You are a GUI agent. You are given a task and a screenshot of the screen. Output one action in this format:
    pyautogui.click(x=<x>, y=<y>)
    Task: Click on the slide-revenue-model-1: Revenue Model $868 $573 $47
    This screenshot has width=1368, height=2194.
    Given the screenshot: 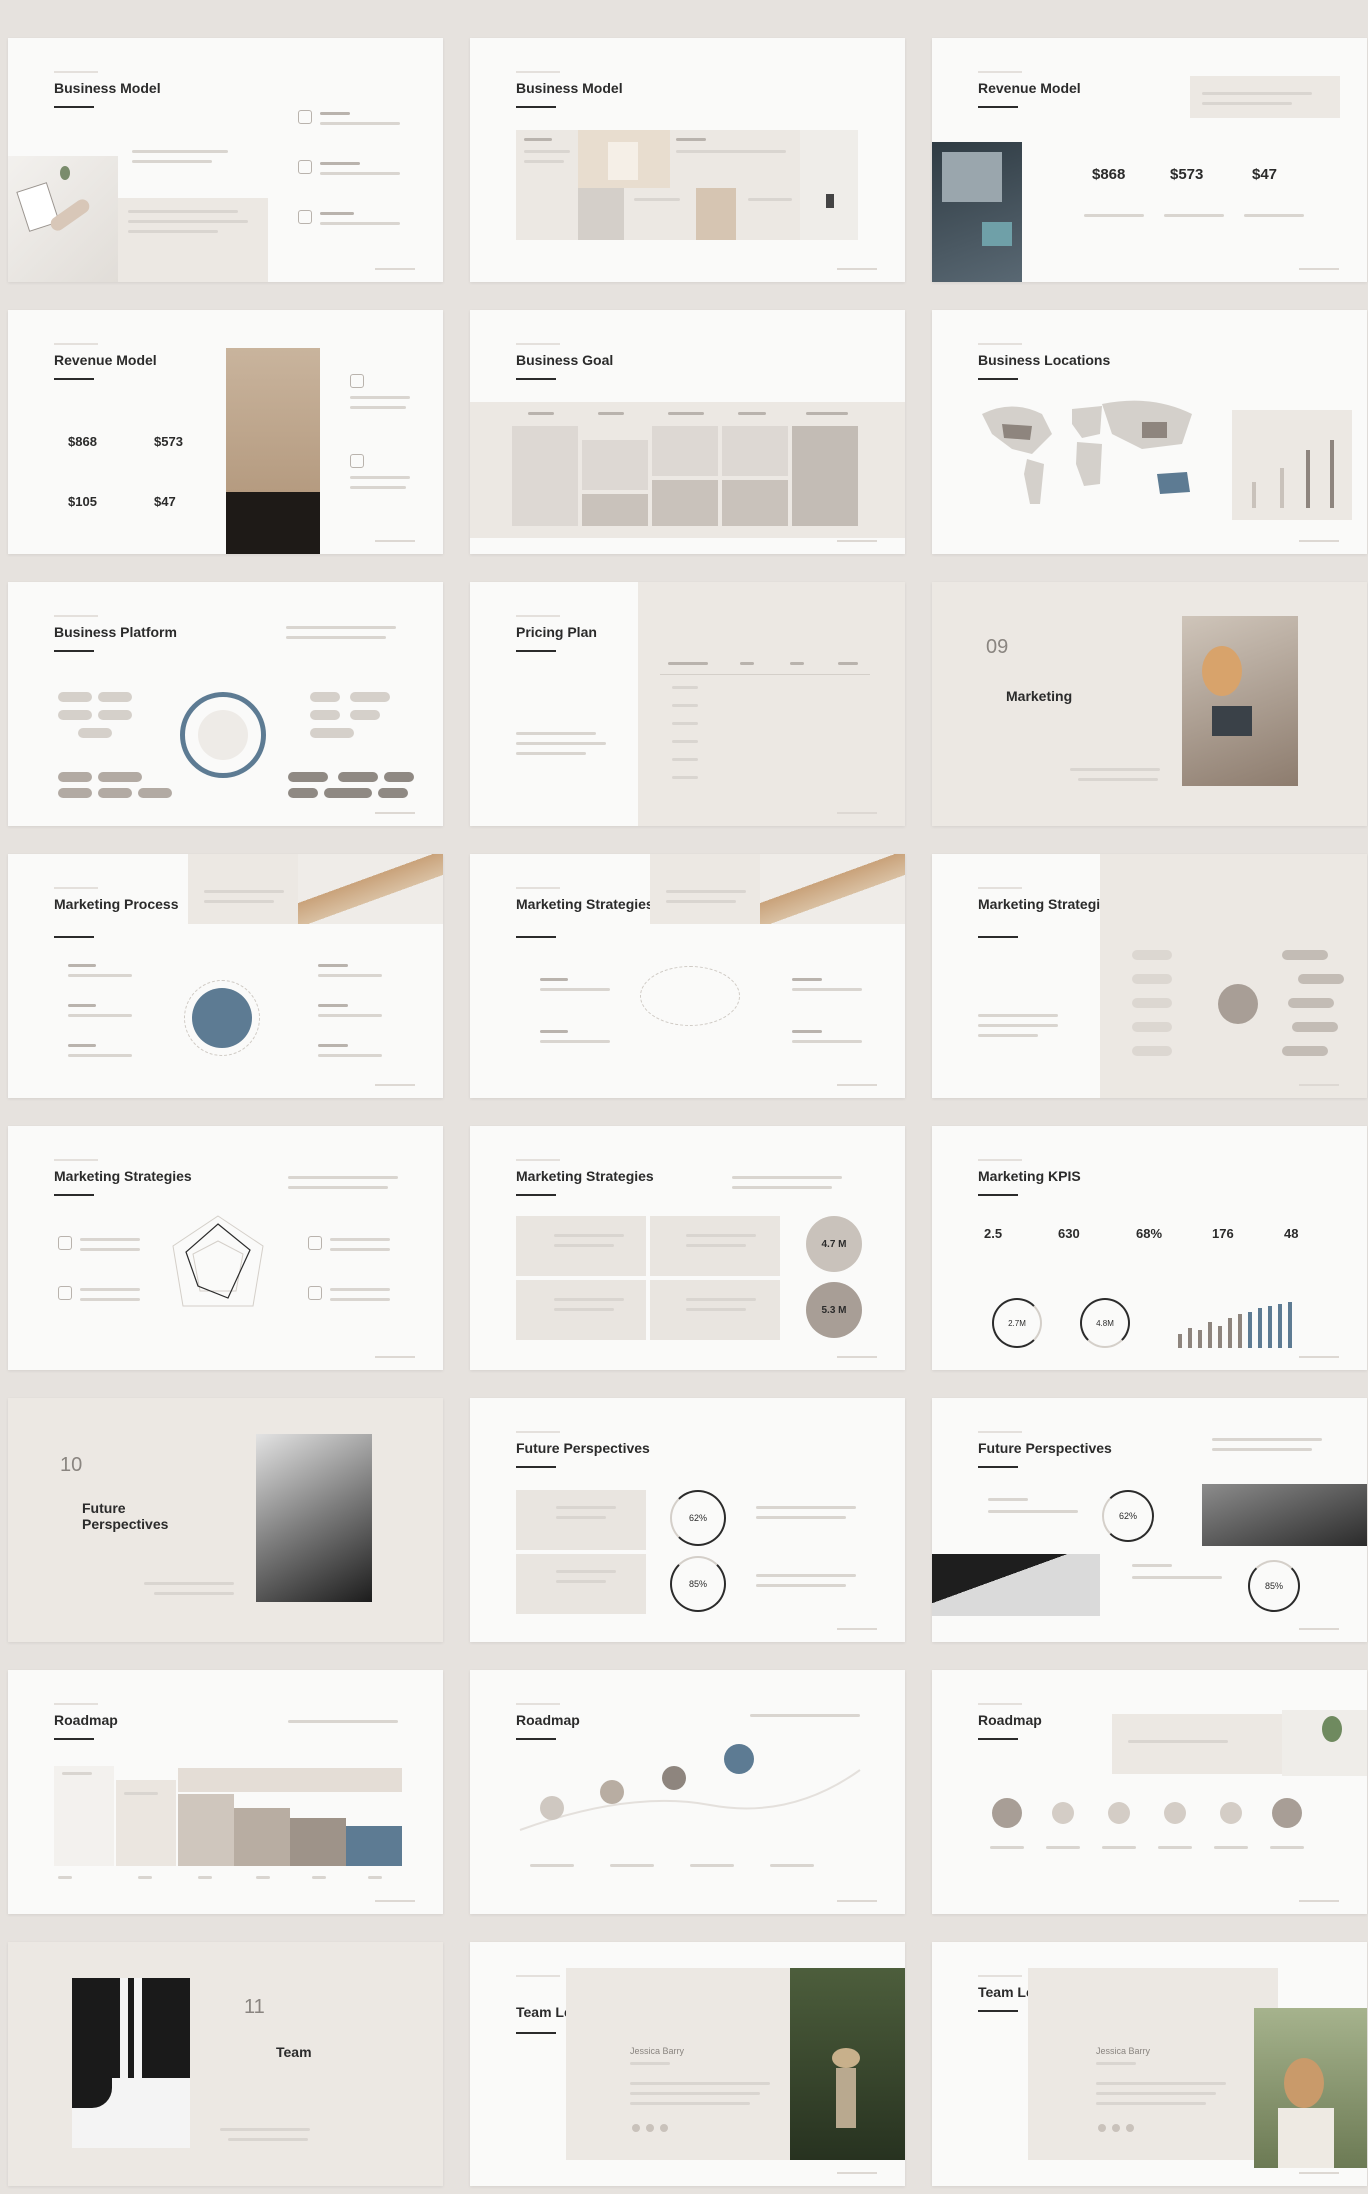 What is the action you would take?
    pyautogui.click(x=1149, y=160)
    